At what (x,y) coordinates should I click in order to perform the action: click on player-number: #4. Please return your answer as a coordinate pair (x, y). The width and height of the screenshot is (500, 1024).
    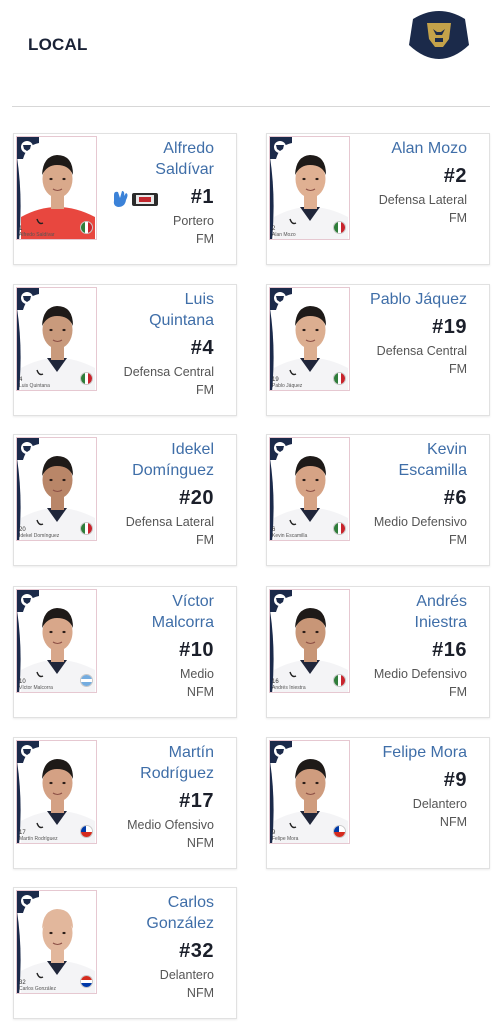
    Looking at the image, I should click on (202, 348).